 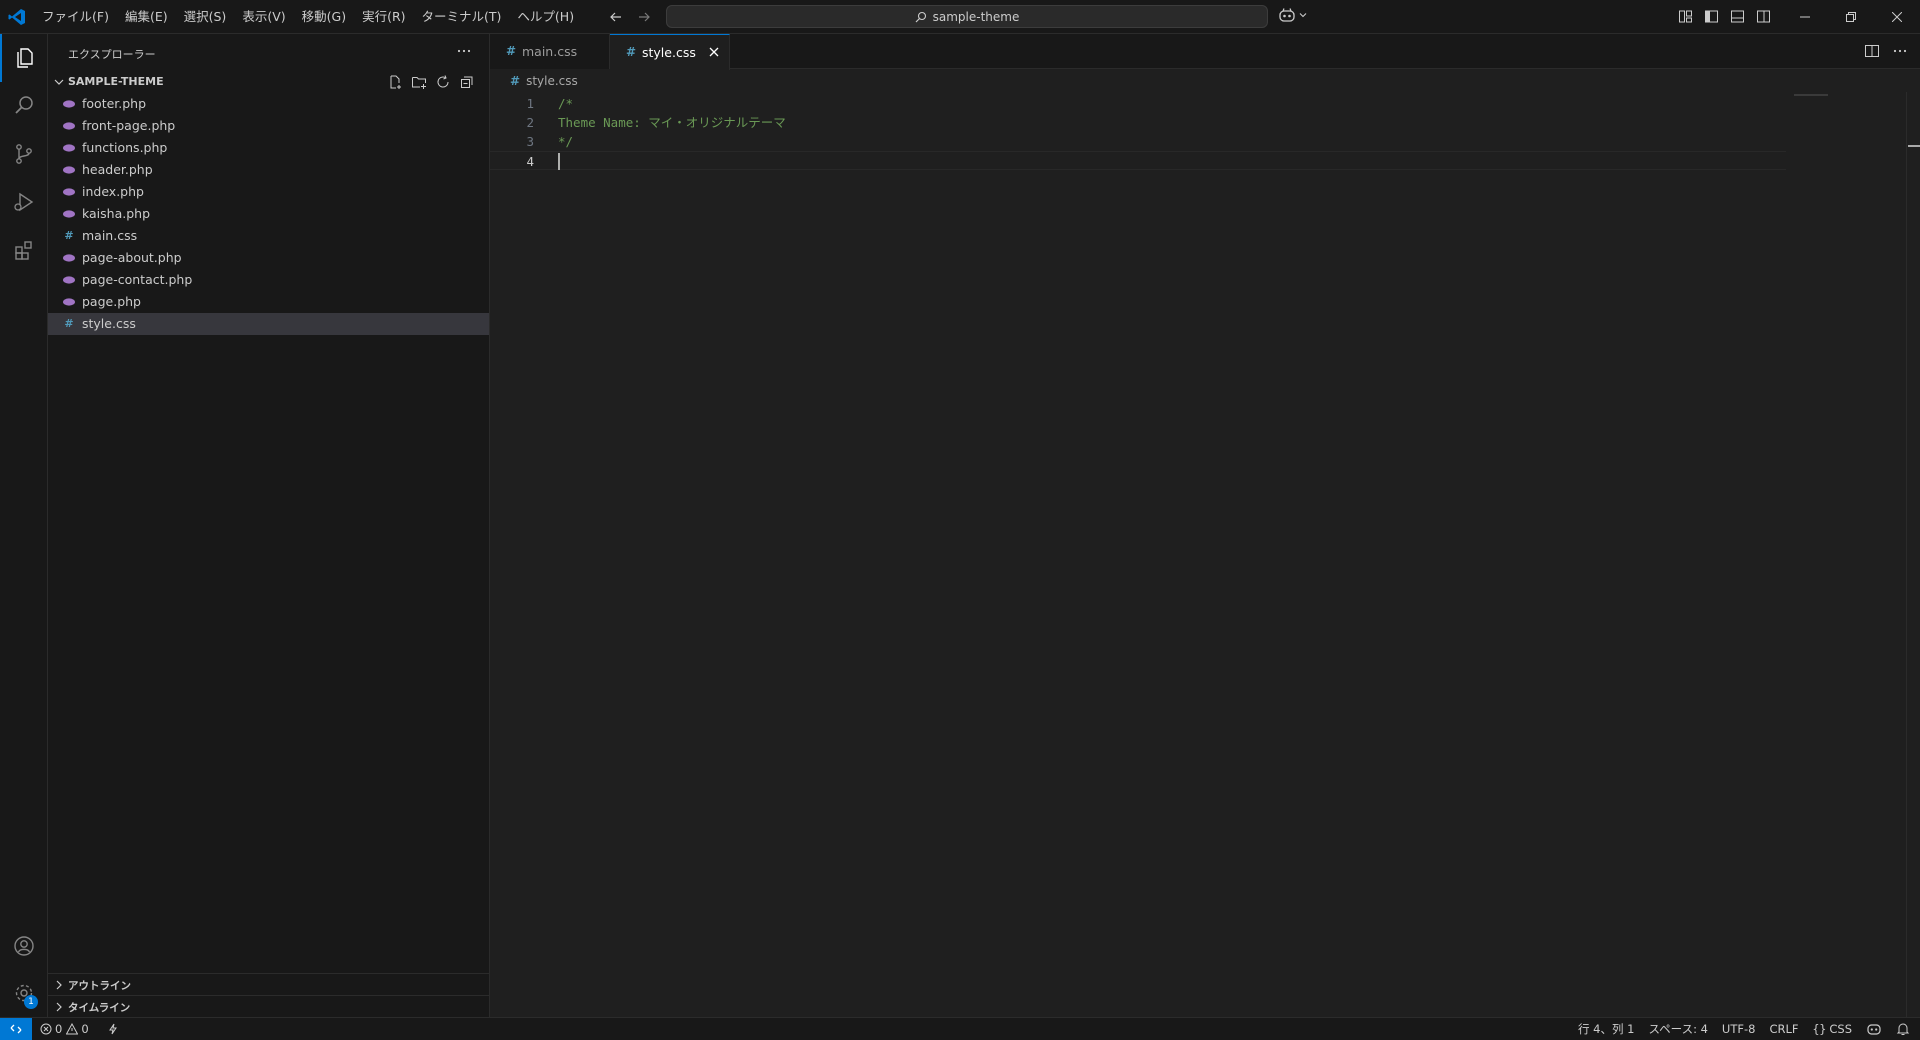 I want to click on file-item-header-php: header.php, so click(x=268, y=170).